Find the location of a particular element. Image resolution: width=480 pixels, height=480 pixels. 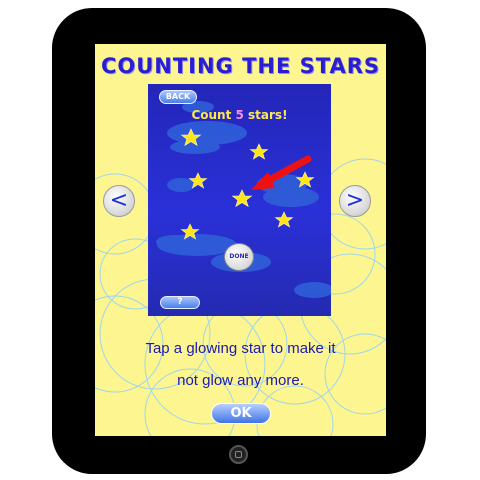

game-prompt: Count 5 stars! is located at coordinates (239, 115).